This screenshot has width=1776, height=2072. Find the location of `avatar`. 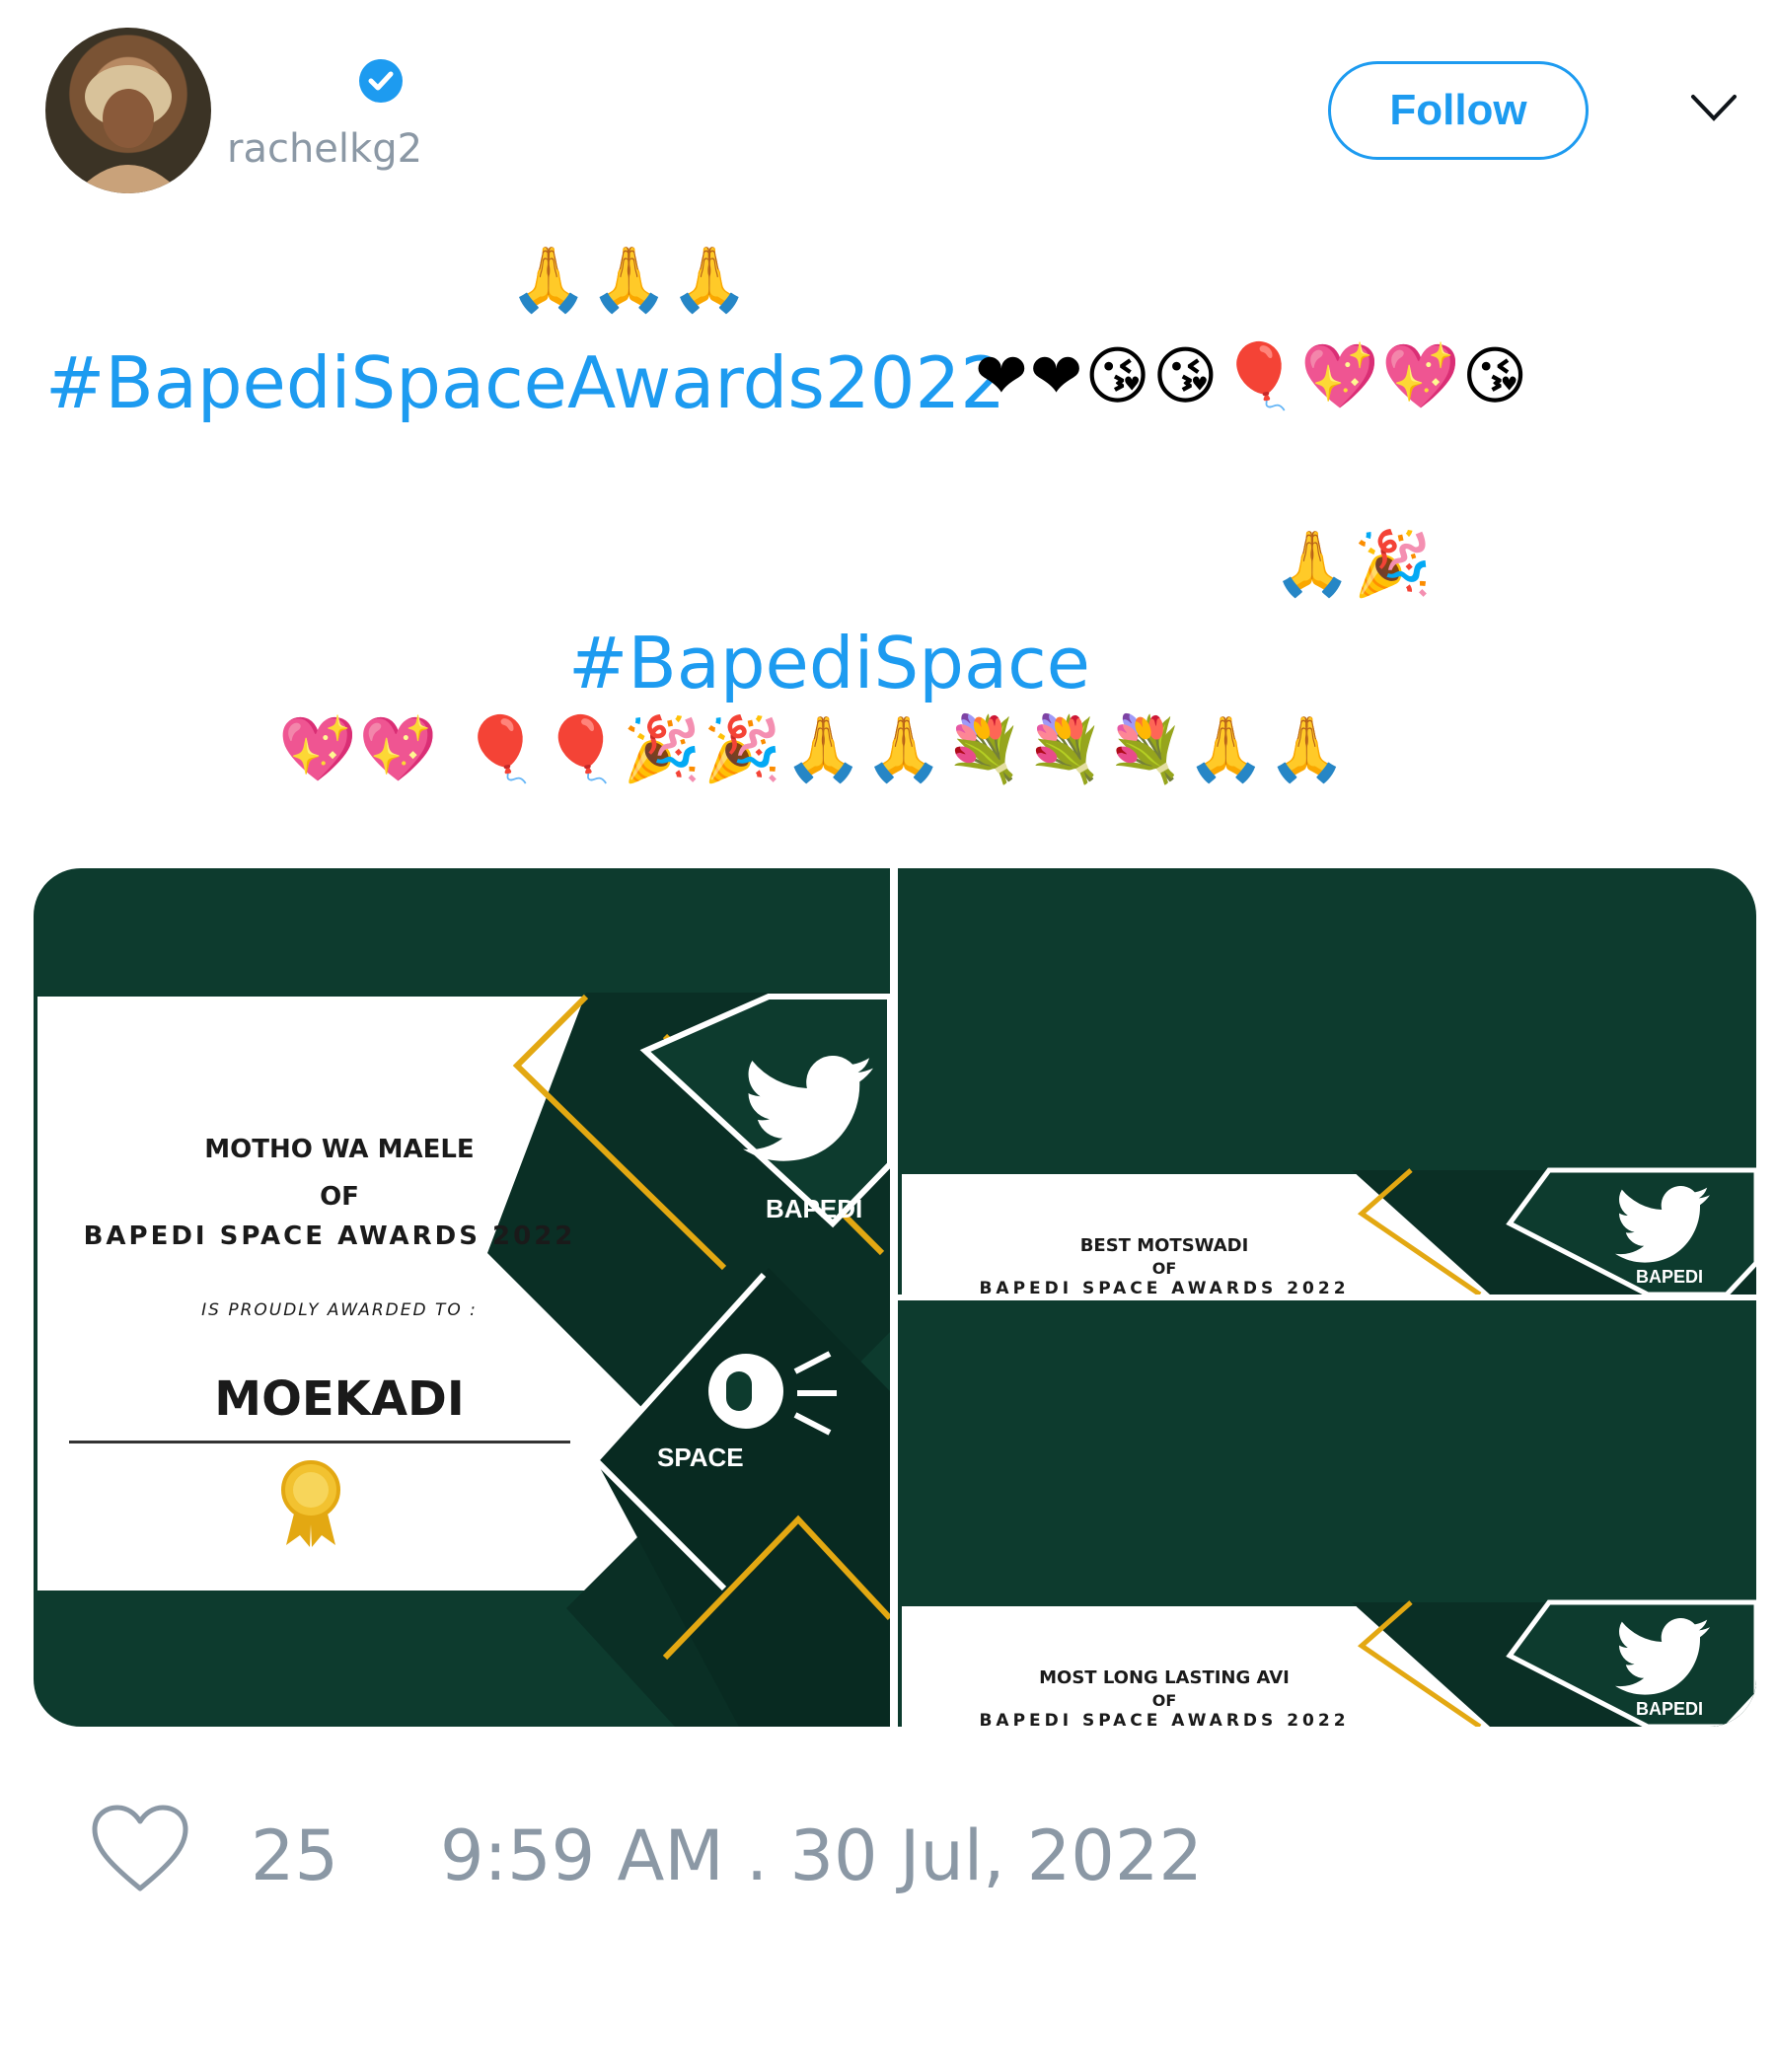

avatar is located at coordinates (128, 111).